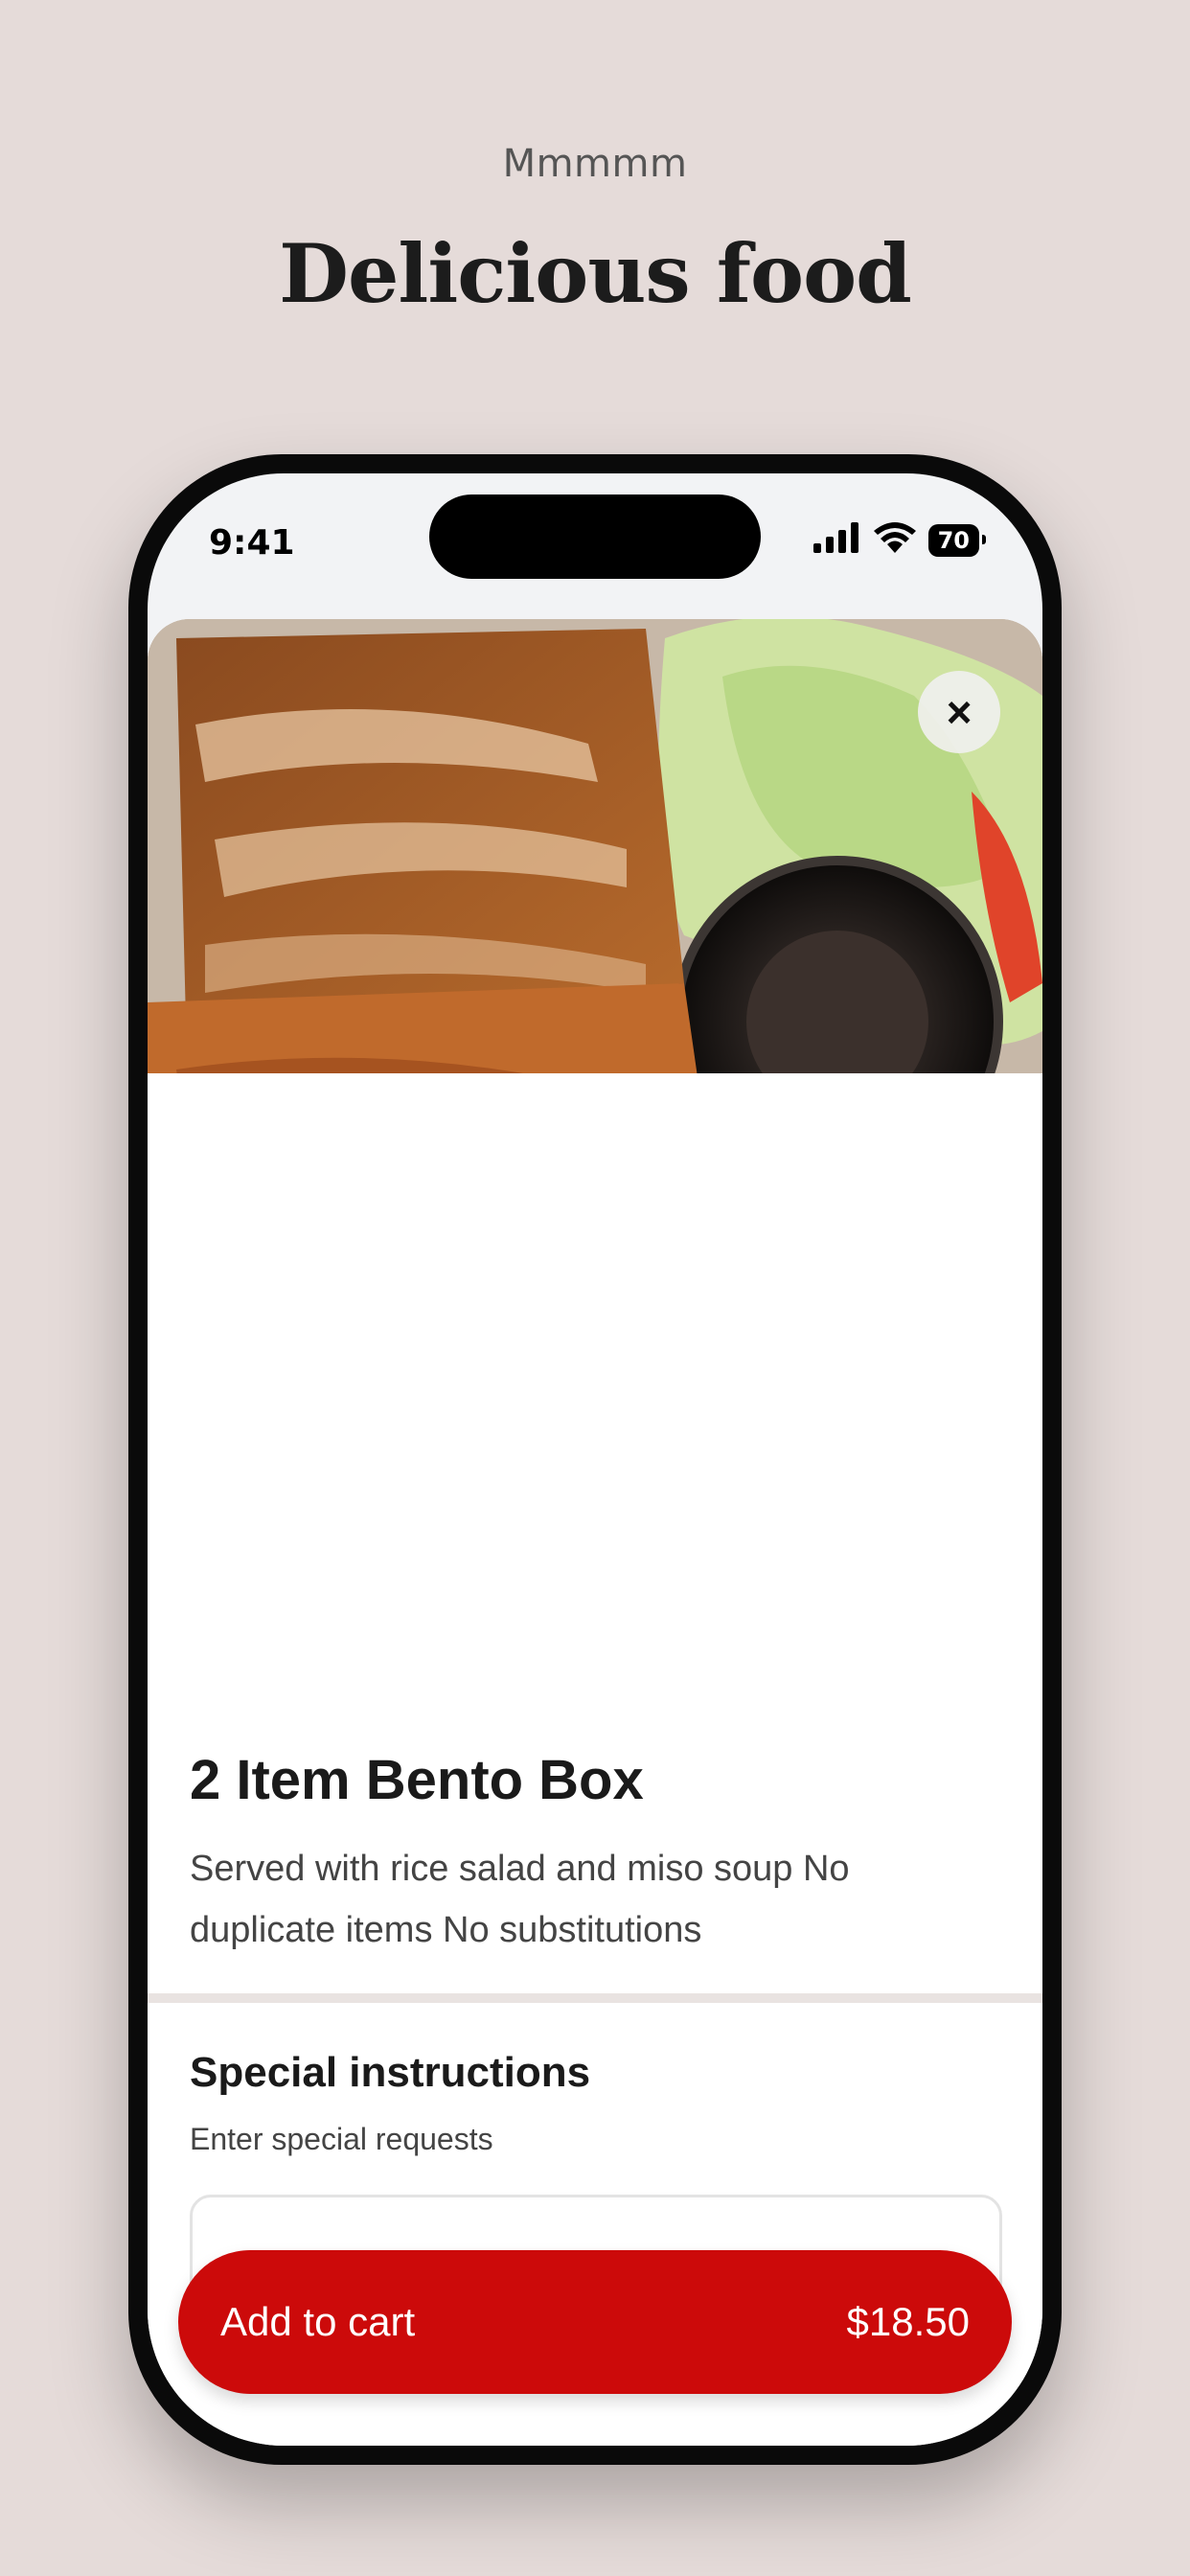  Describe the element at coordinates (837, 540) in the screenshot. I see `cellular-signal-icon` at that location.